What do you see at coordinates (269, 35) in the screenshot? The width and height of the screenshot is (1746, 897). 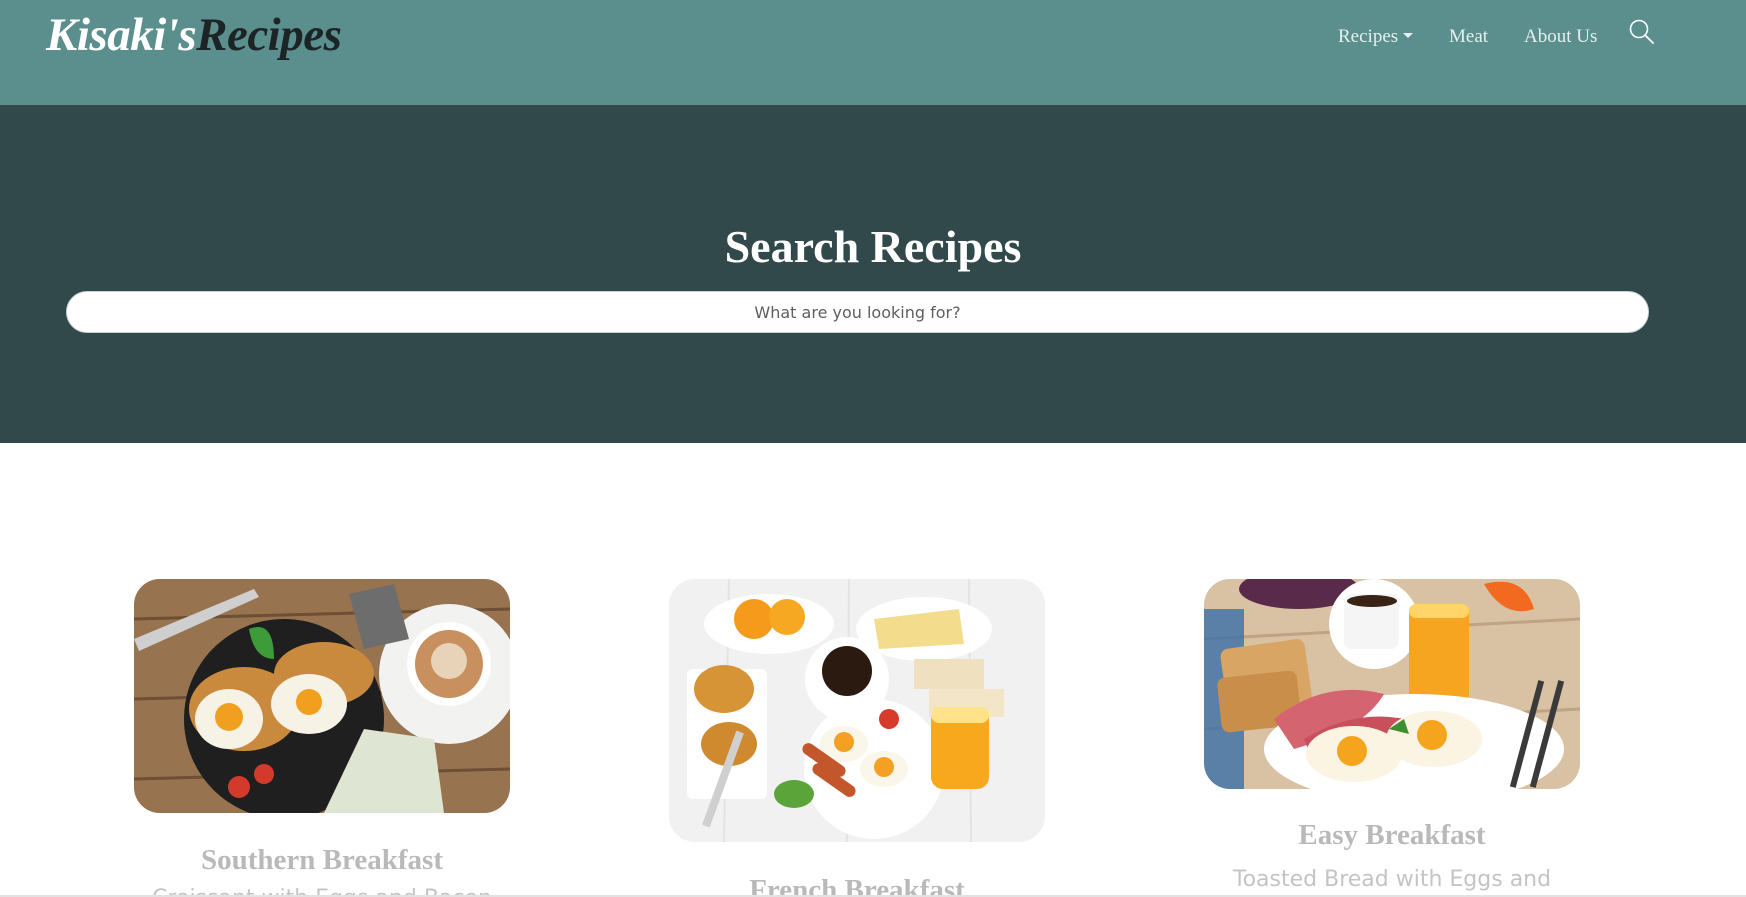 I see `brand-name-part2: Recipes` at bounding box center [269, 35].